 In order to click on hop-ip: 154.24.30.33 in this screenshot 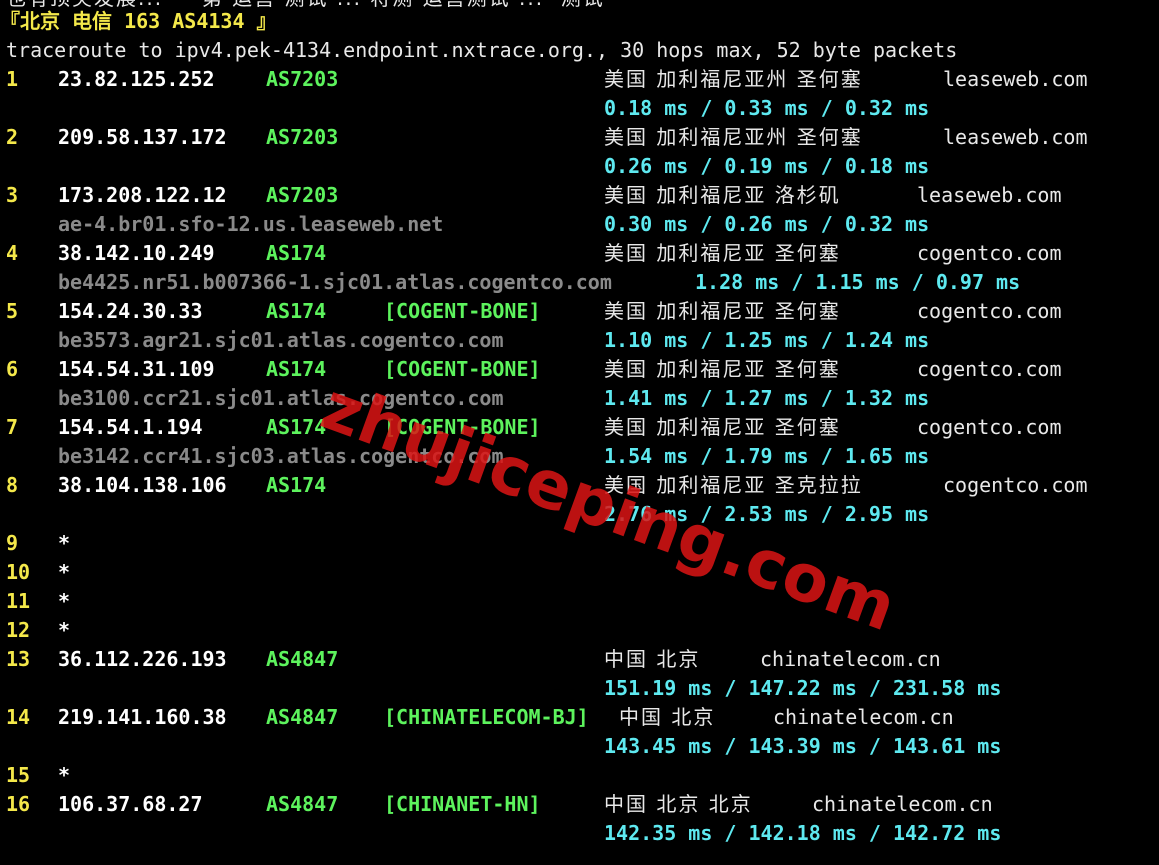, I will do `click(130, 311)`.